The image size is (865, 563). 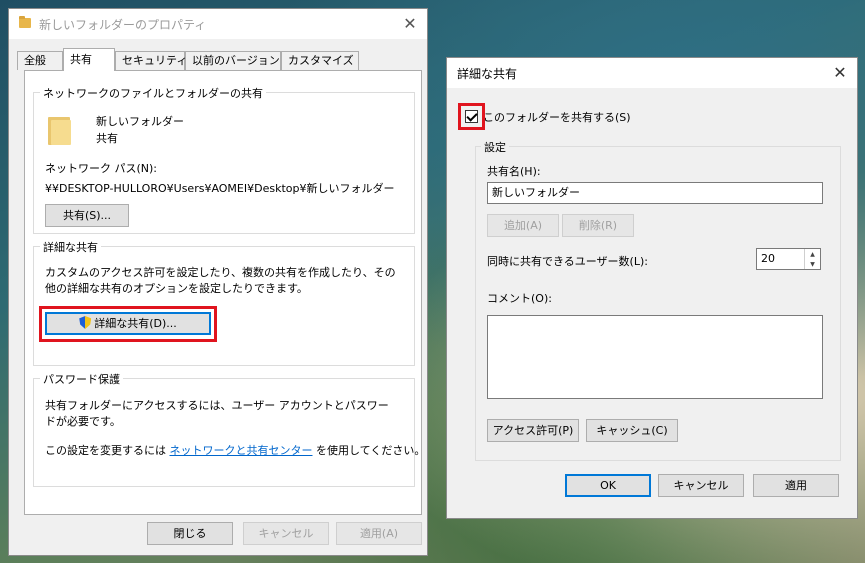 I want to click on password-change-text: この設定を変更するには ネットワークと共有センター を使用してください。, so click(x=235, y=450).